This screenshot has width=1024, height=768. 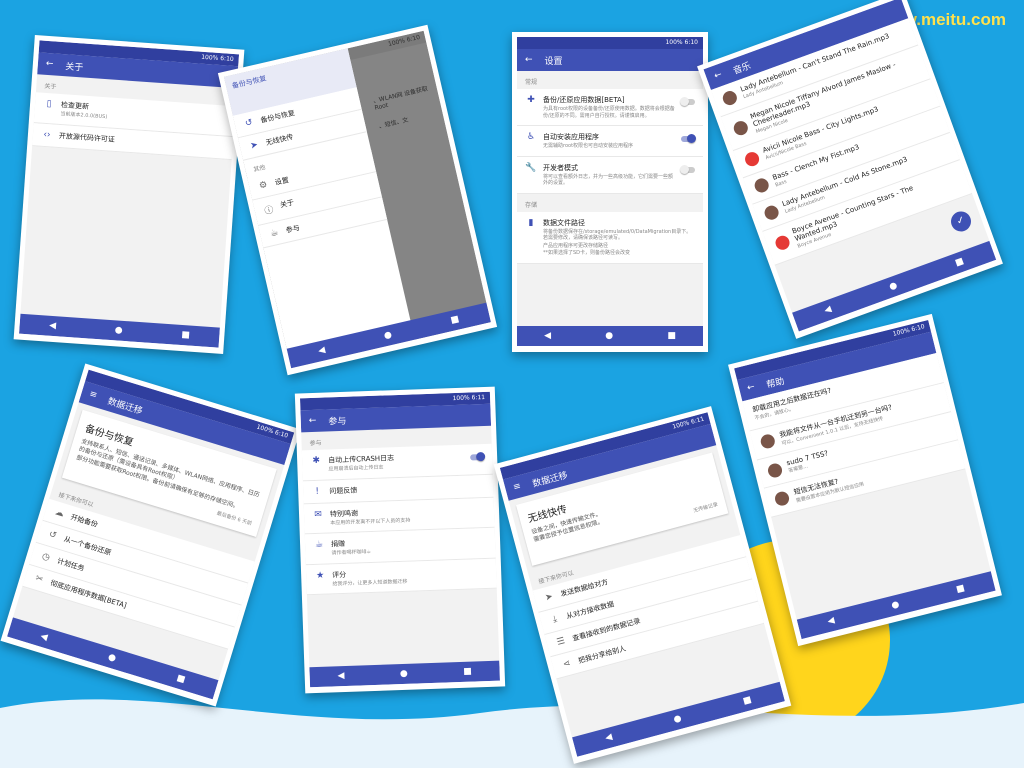 I want to click on wrench-icon: 🔧, so click(x=531, y=167).